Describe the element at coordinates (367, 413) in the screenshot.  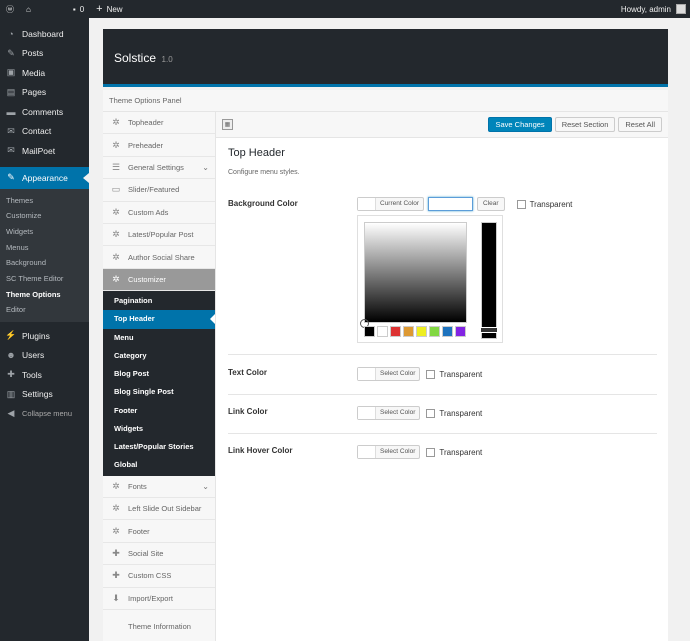
I see `color-swatch` at that location.